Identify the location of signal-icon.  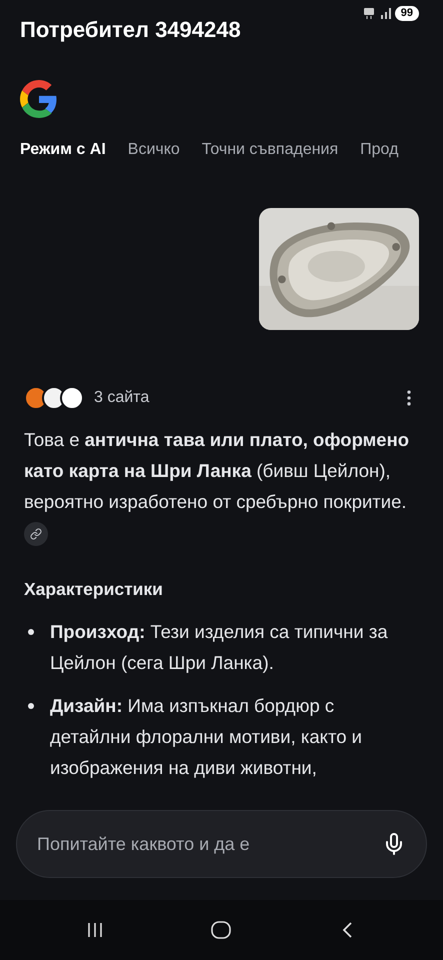
(384, 13).